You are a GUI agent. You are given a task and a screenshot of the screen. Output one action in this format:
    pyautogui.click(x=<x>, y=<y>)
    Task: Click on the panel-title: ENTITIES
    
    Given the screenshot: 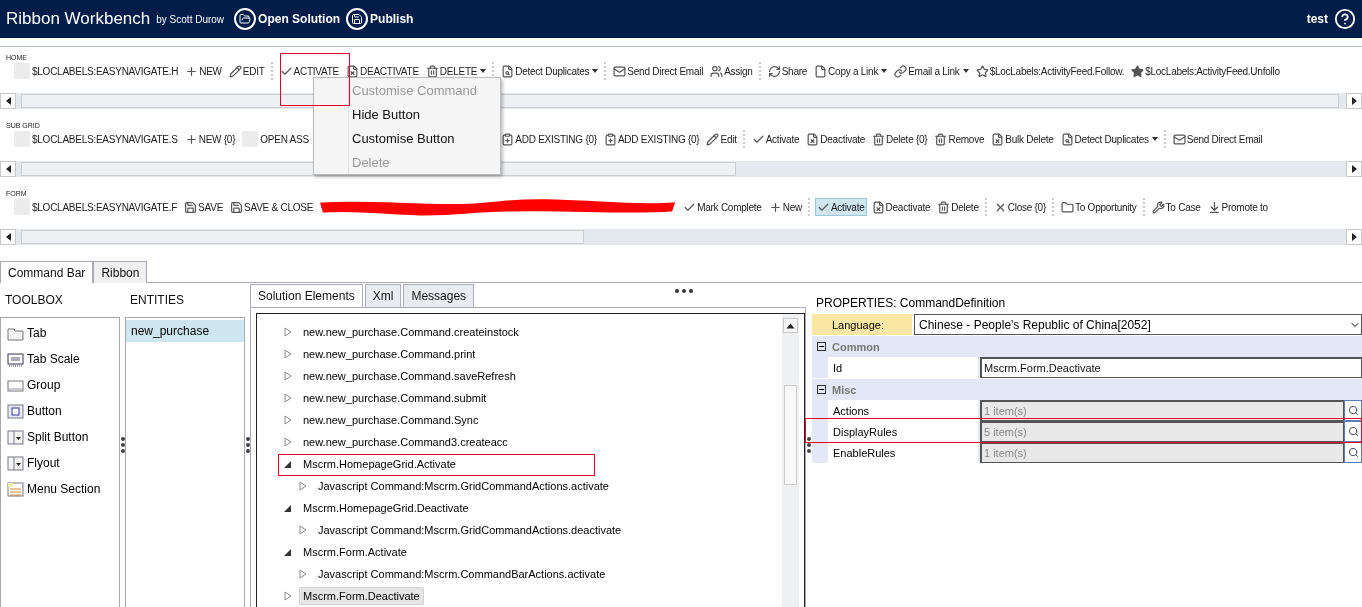 What is the action you would take?
    pyautogui.click(x=157, y=300)
    